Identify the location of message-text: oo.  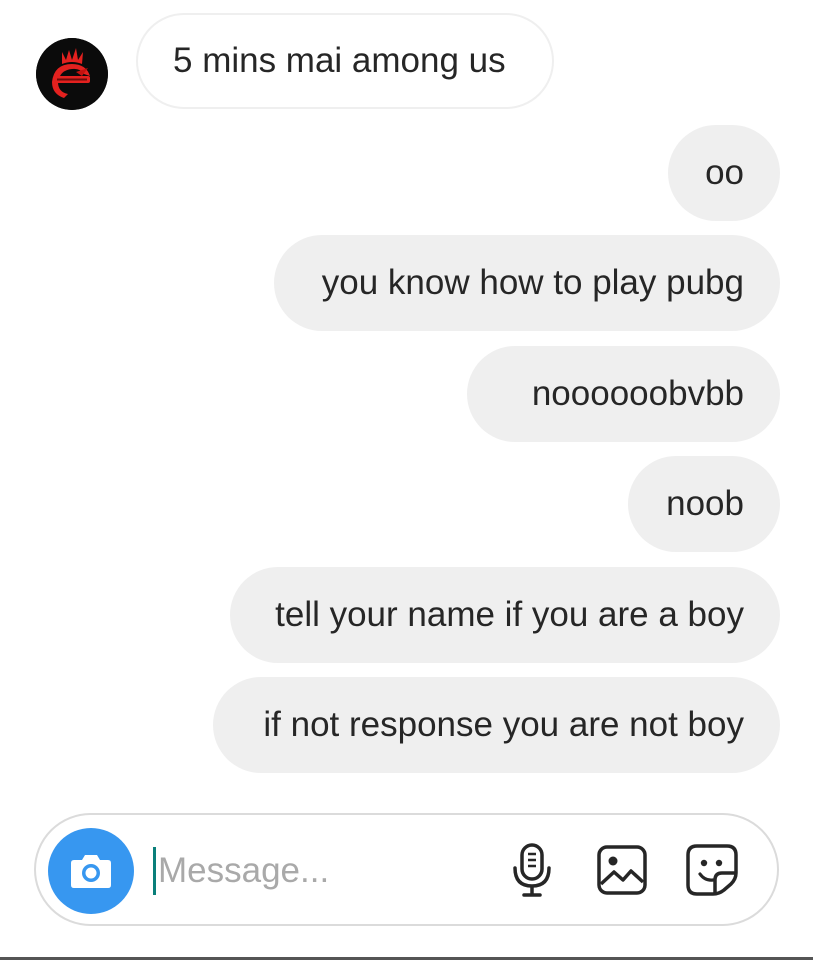
(724, 172).